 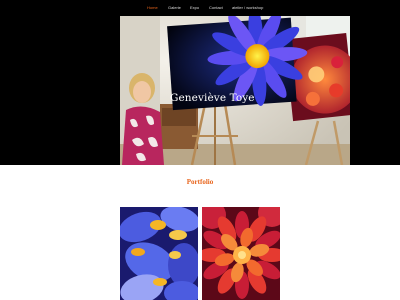 I want to click on nav-item-galerie: Galerie, so click(x=174, y=7).